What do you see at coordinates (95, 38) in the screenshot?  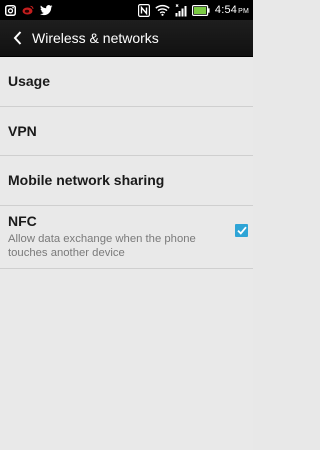 I see `page-title: Wireless & networks` at bounding box center [95, 38].